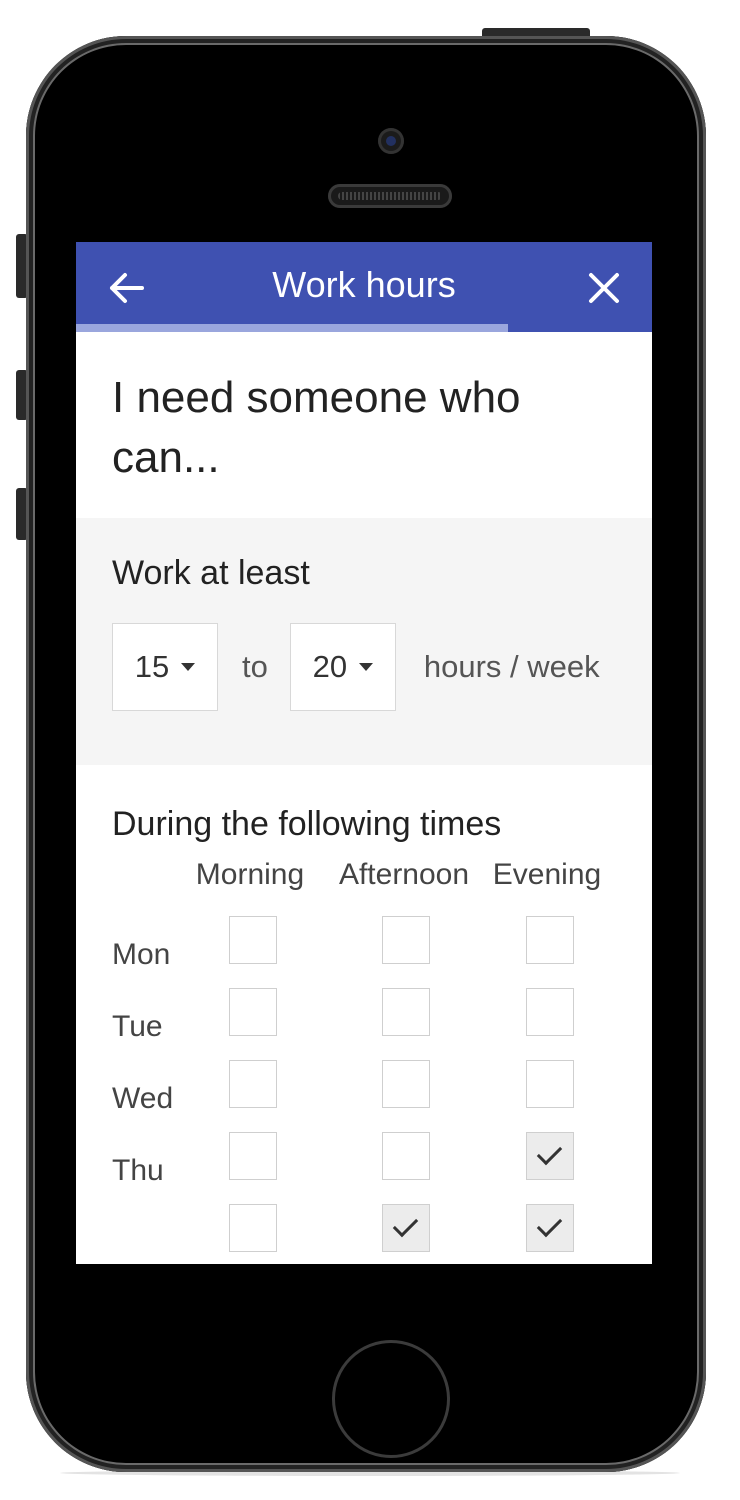  Describe the element at coordinates (292, 328) in the screenshot. I see `progress-bar-fill` at that location.